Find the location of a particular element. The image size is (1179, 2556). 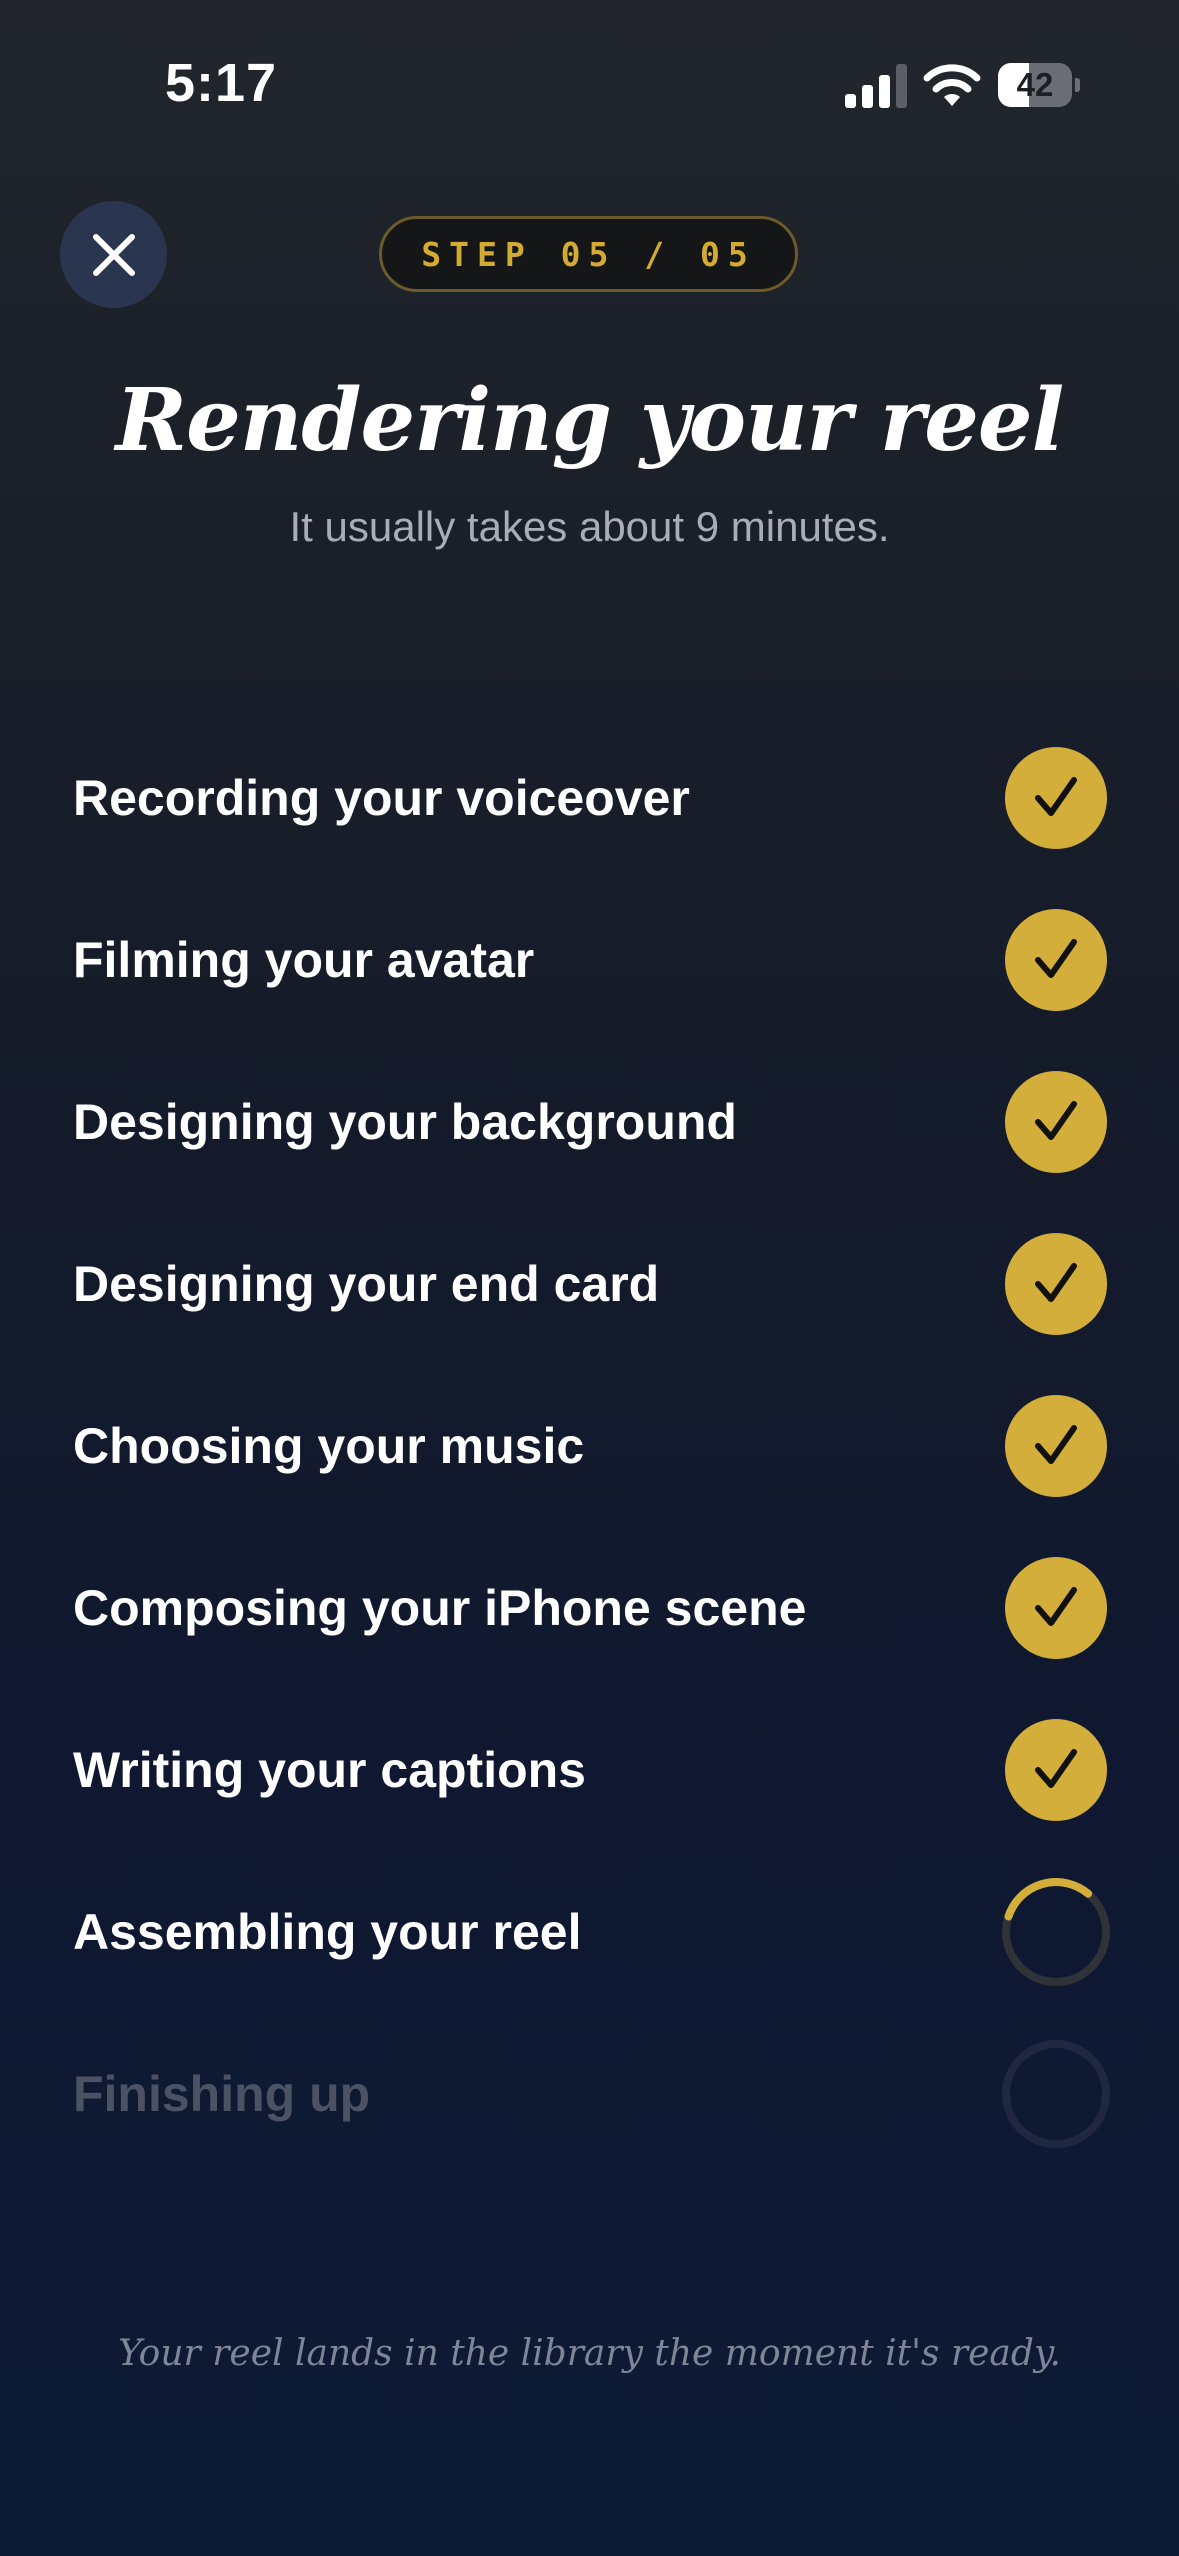

task-row-recording-voiceover: Recording your voiceover is located at coordinates (593, 798).